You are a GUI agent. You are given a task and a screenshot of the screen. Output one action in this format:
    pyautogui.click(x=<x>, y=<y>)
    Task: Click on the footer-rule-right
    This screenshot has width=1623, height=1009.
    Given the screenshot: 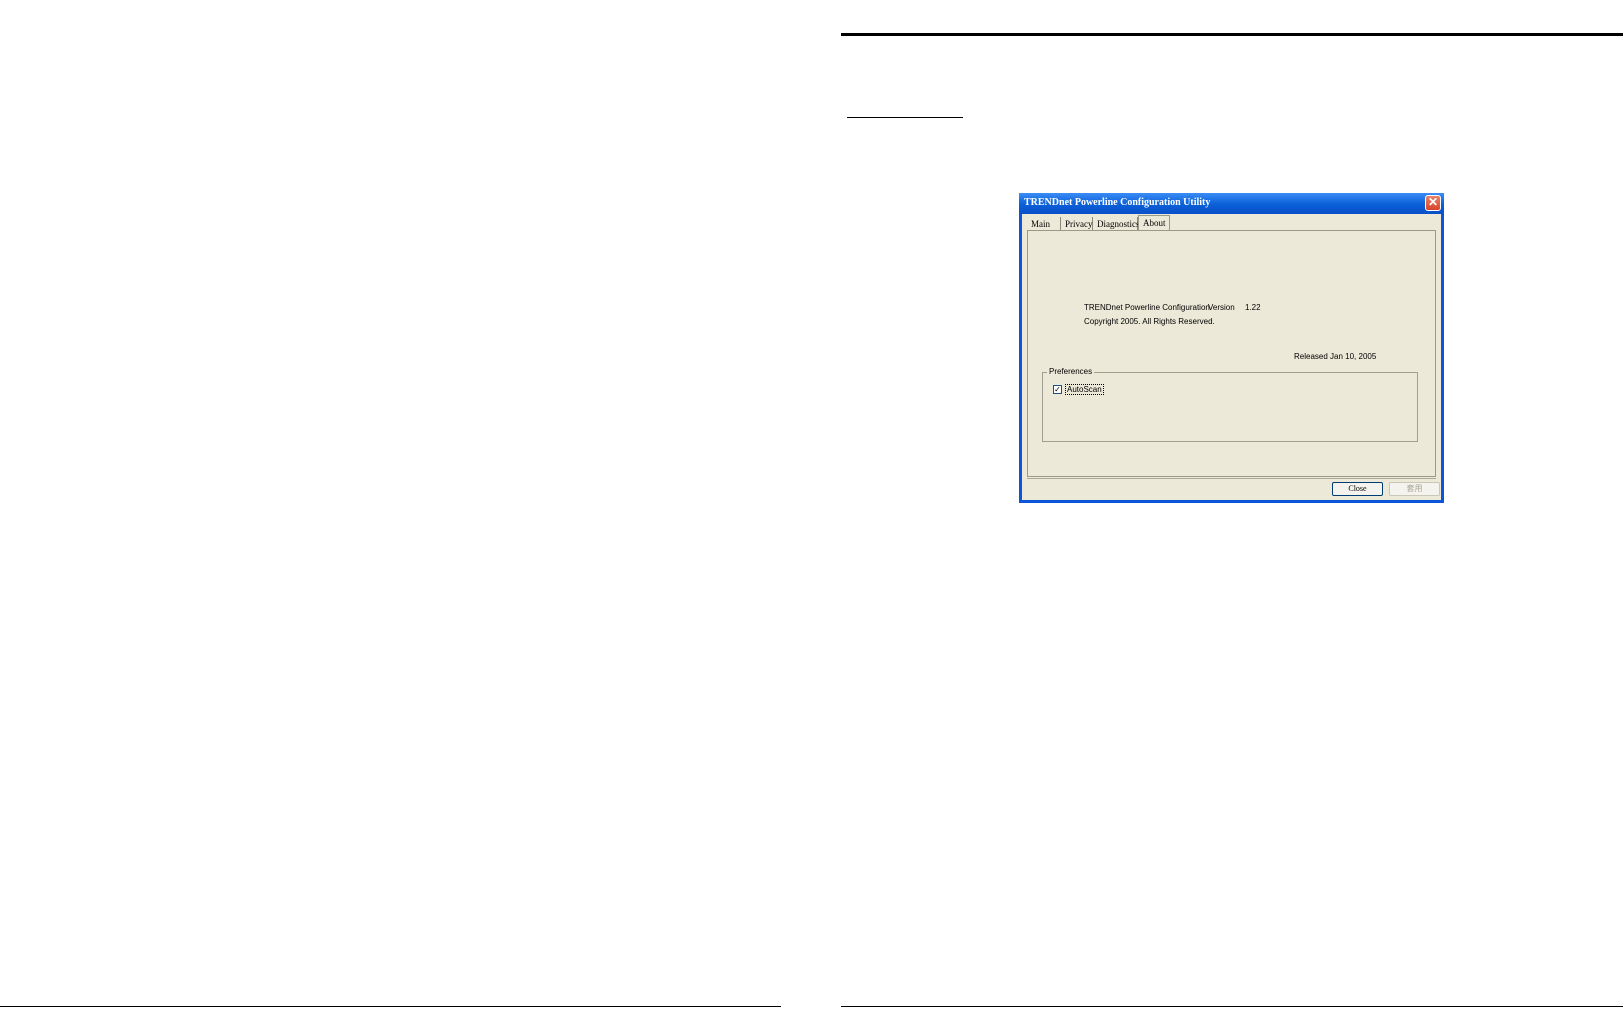 What is the action you would take?
    pyautogui.click(x=1232, y=1006)
    